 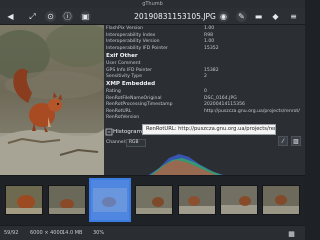 I want to click on tag-icon: ◆, so click(x=275, y=16).